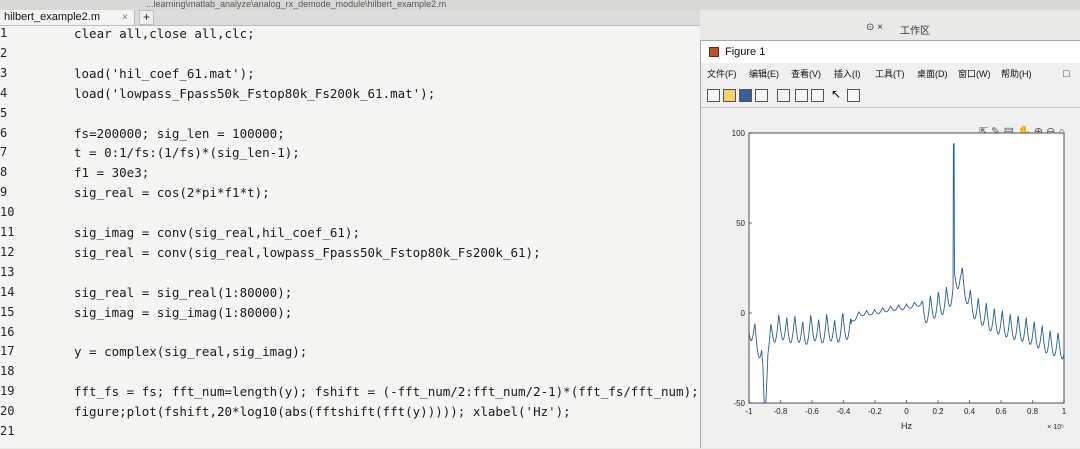 This screenshot has height=449, width=1080. What do you see at coordinates (749, 411) in the screenshot?
I see `x-tick-label: -1` at bounding box center [749, 411].